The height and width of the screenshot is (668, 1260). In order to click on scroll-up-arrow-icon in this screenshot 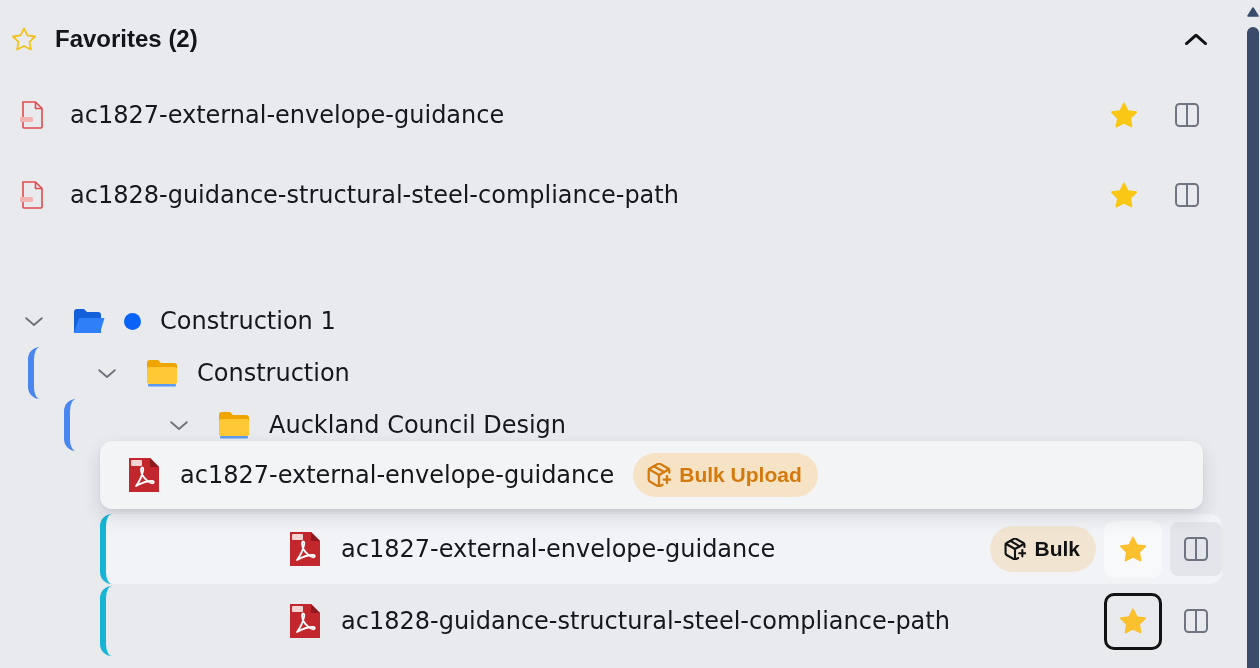, I will do `click(1253, 12)`.